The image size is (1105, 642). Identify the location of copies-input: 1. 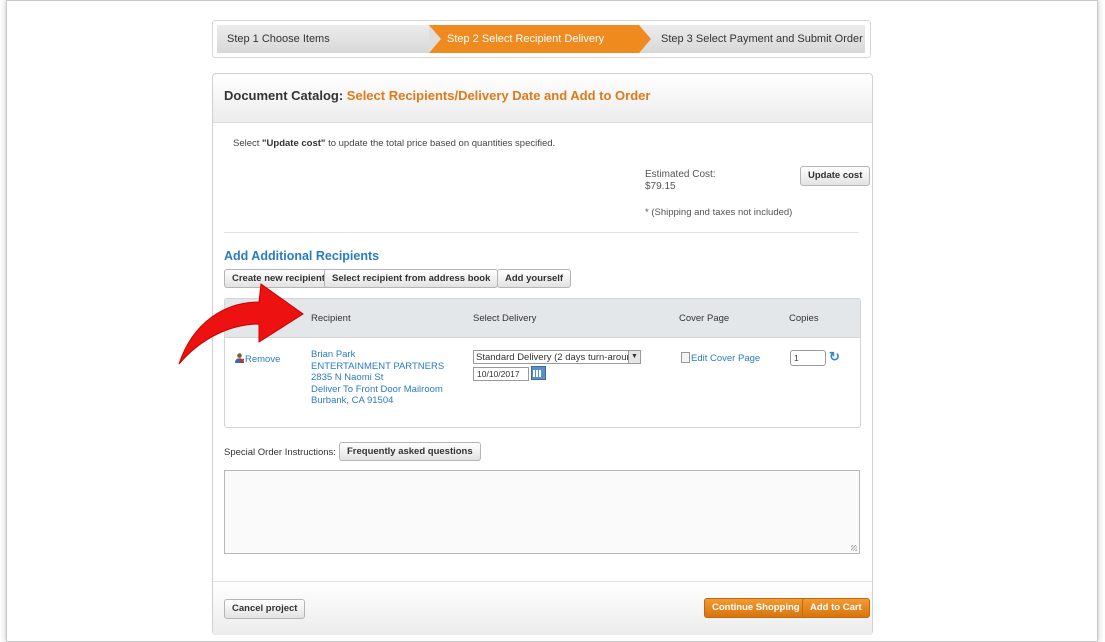
(808, 358).